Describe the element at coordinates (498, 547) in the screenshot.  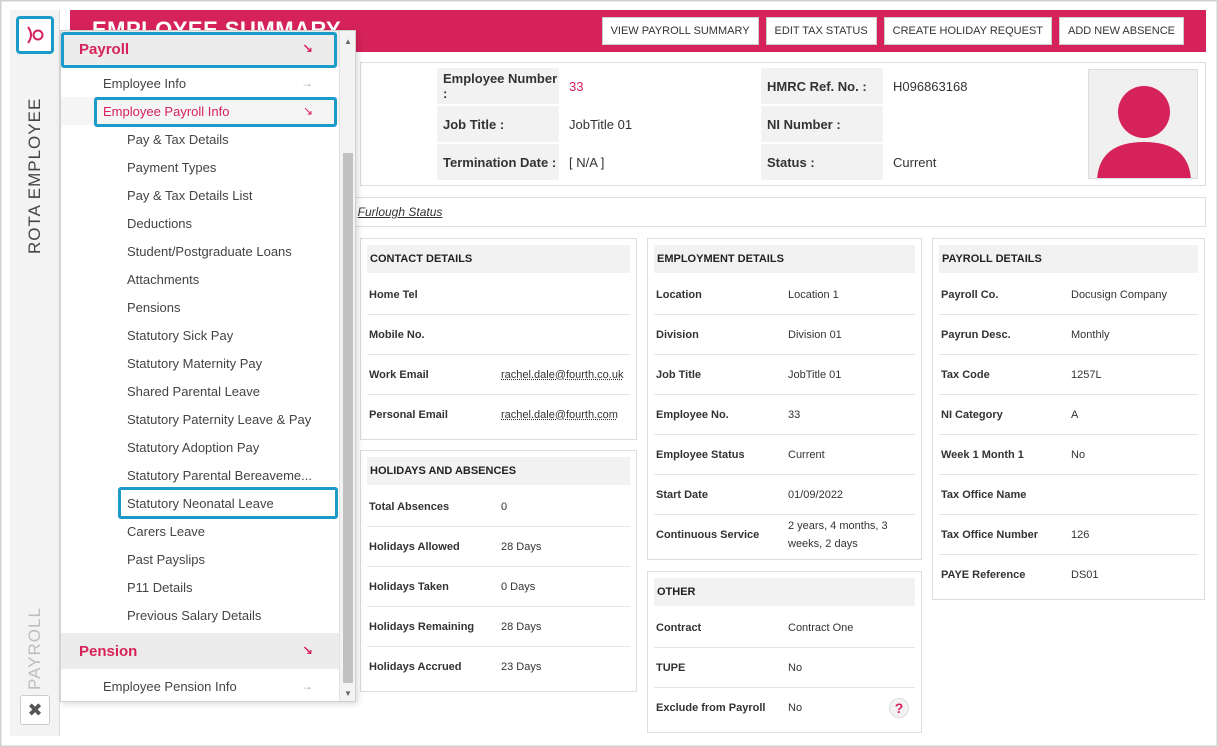
I see `table-row: Holidays Allowed 28 Days` at that location.